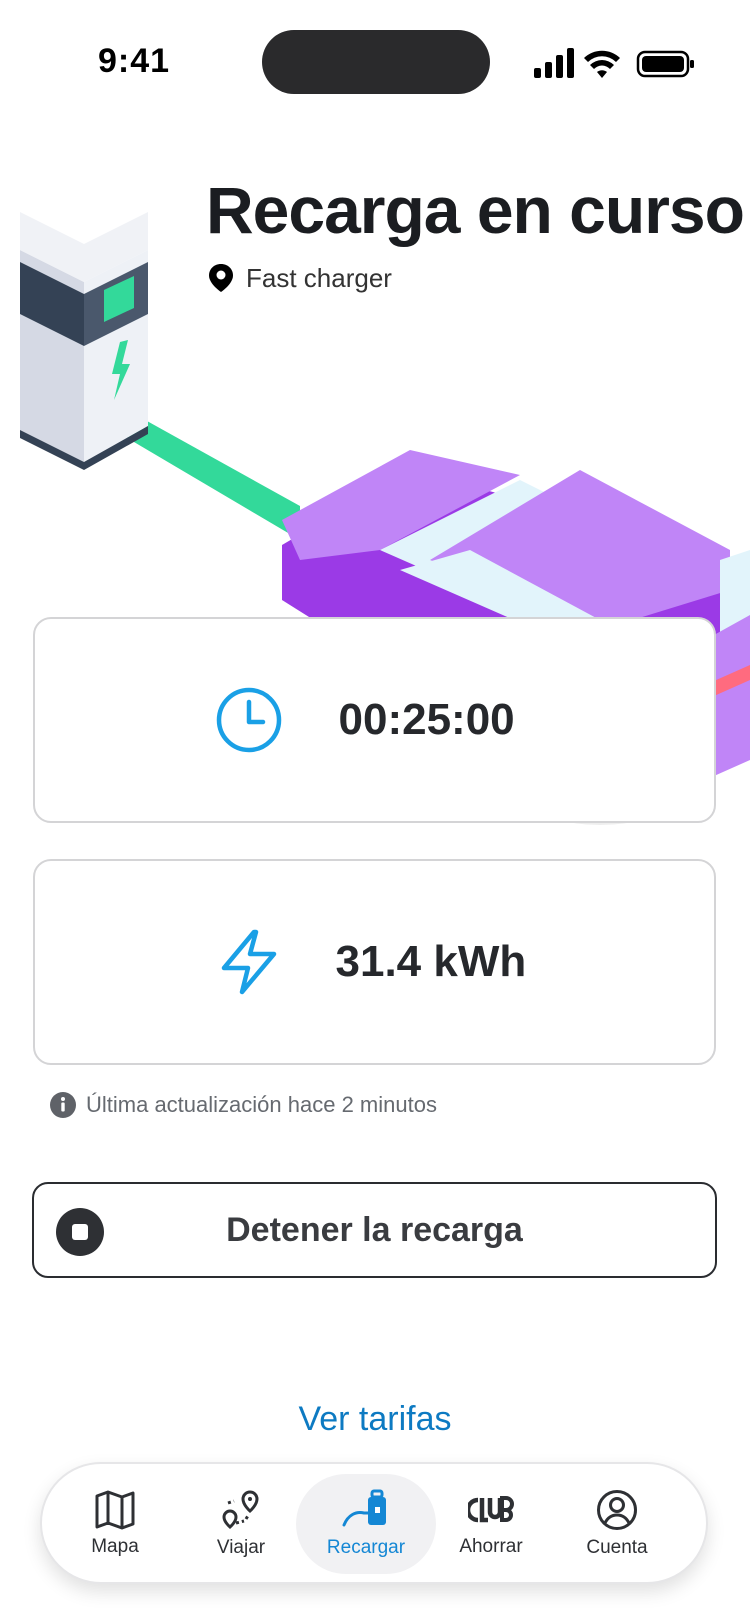 The image size is (750, 1624). What do you see at coordinates (491, 1524) in the screenshot?
I see `nav-item-ahorrar: Ahorrar` at bounding box center [491, 1524].